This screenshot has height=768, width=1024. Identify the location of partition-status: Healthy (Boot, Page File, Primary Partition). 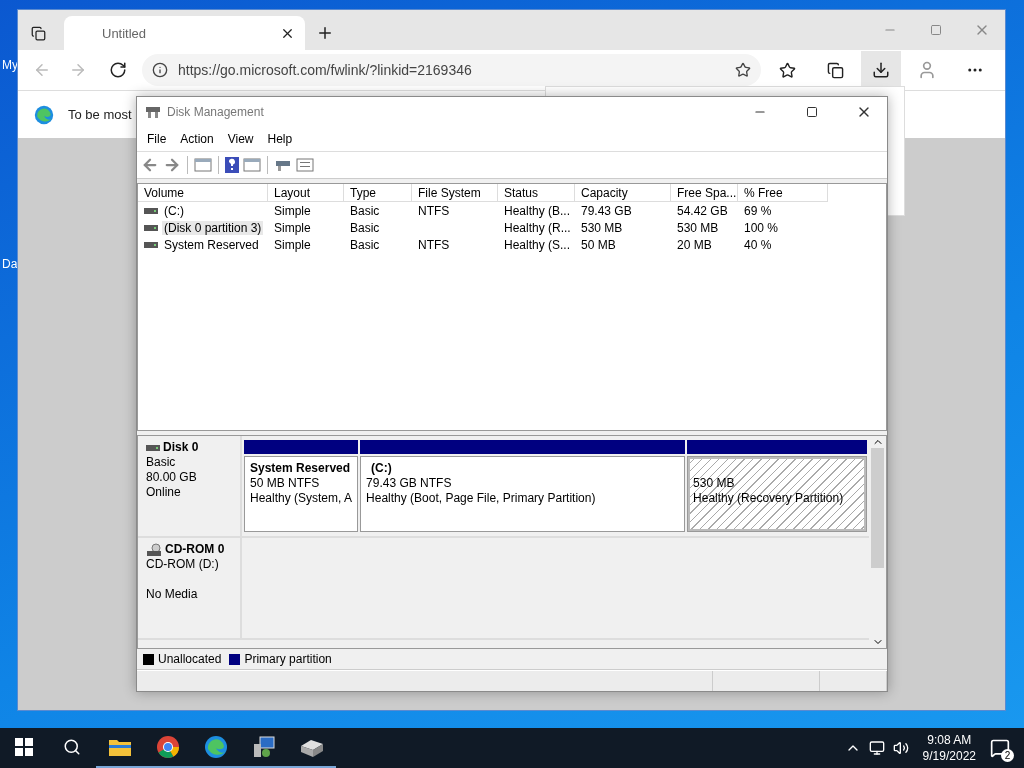
(481, 498).